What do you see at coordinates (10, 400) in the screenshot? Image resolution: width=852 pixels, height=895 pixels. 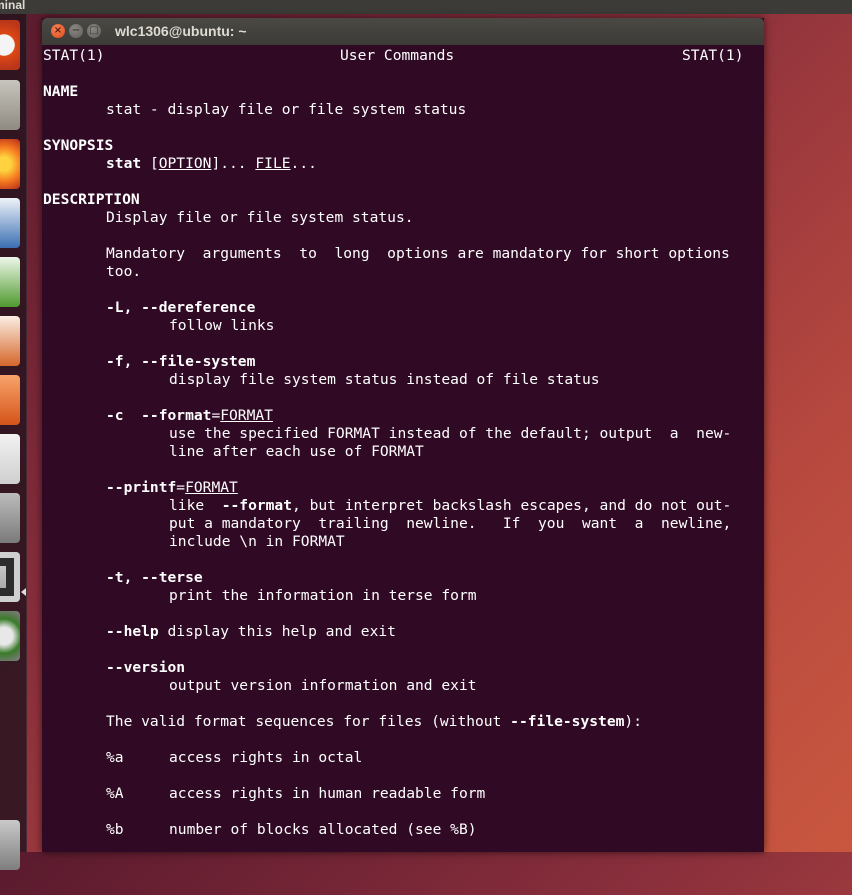 I see `software-center-icon` at bounding box center [10, 400].